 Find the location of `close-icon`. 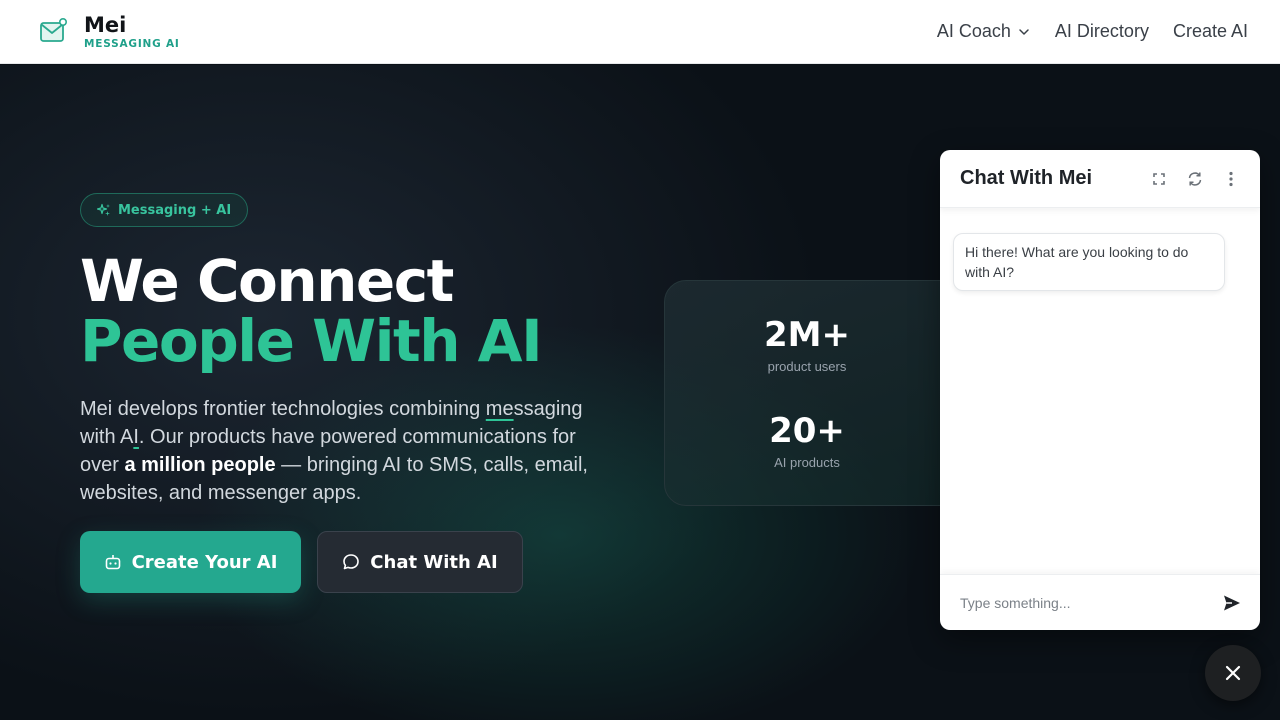

close-icon is located at coordinates (1233, 673).